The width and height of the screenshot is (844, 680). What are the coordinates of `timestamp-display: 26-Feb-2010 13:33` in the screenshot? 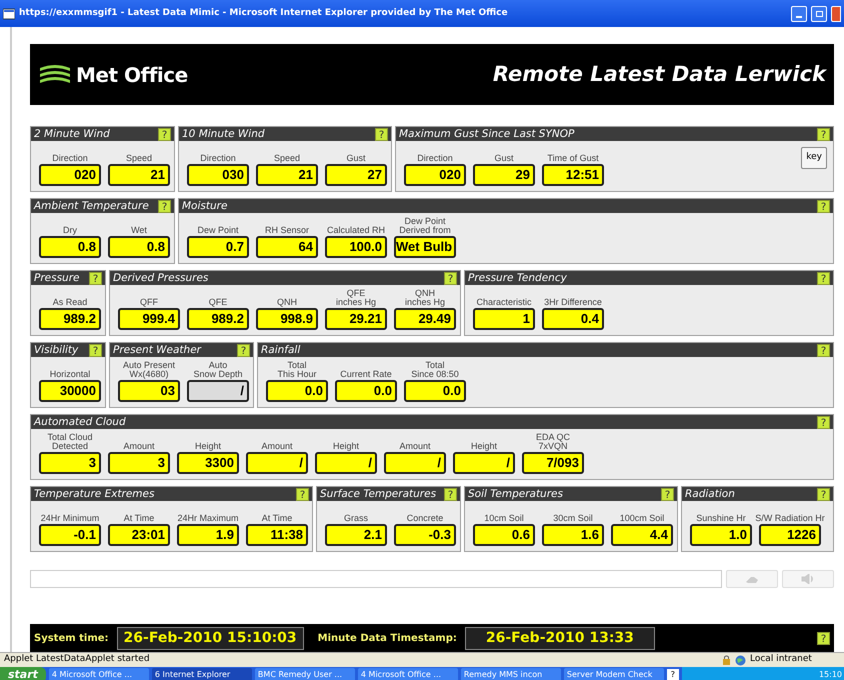 It's located at (559, 638).